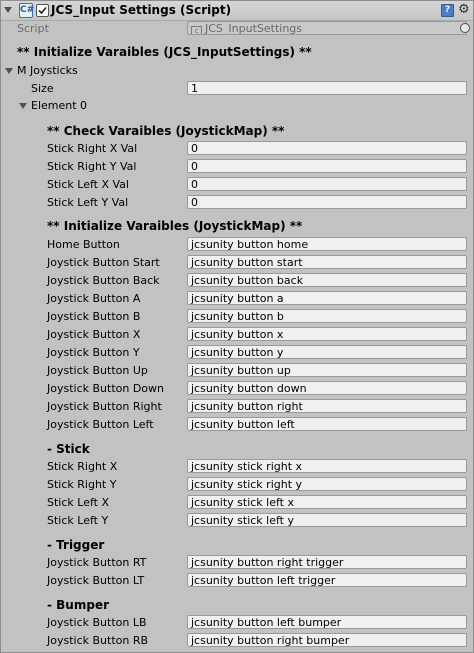  What do you see at coordinates (327, 28) in the screenshot?
I see `script-field: c JCS_InputSettings` at bounding box center [327, 28].